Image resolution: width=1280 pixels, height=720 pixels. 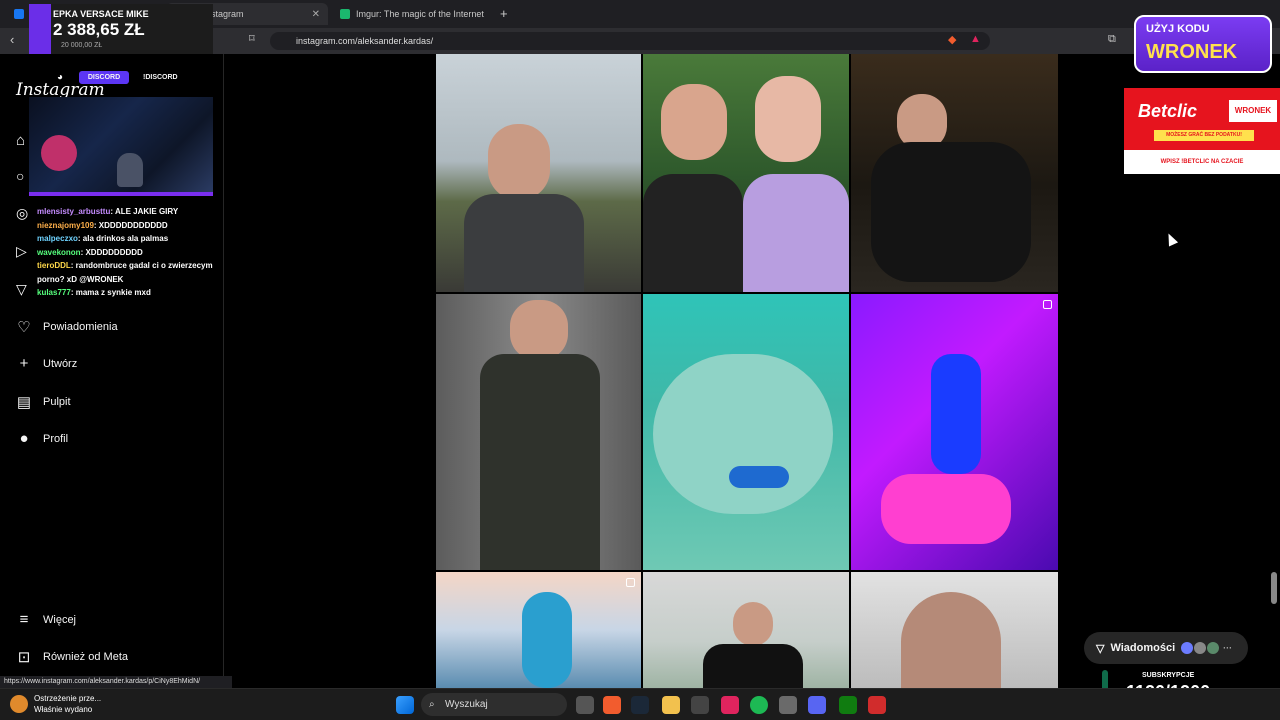 I want to click on subs-label: SUBSKRYPCJE, so click(x=1168, y=675).